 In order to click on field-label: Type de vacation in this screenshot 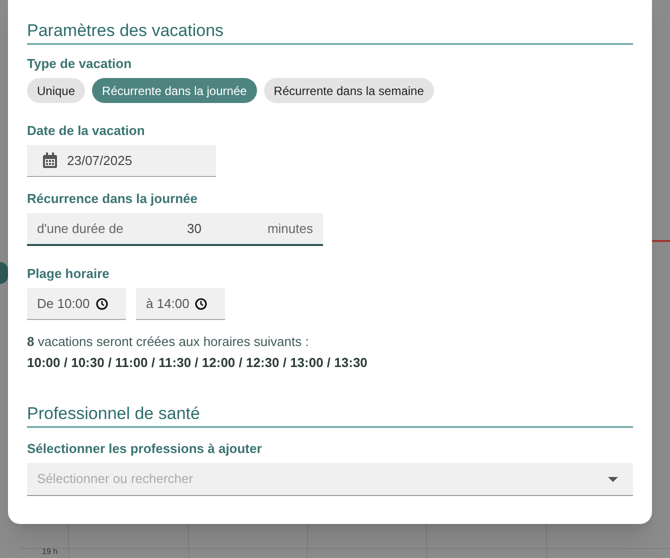, I will do `click(80, 64)`.